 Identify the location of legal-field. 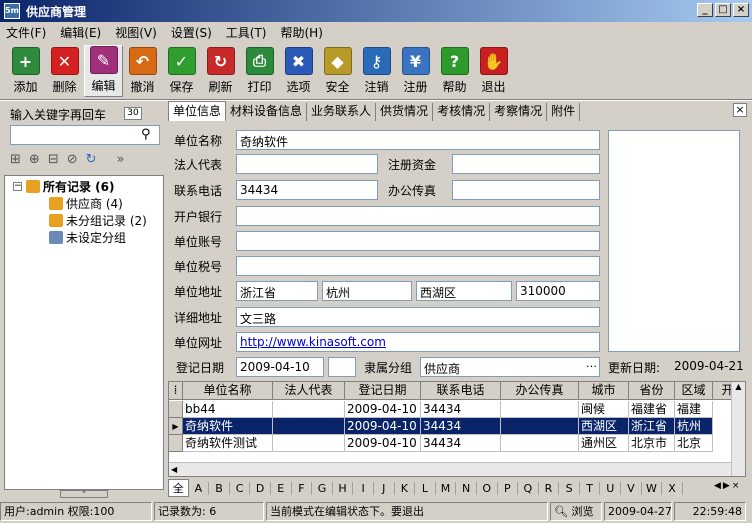
(307, 164).